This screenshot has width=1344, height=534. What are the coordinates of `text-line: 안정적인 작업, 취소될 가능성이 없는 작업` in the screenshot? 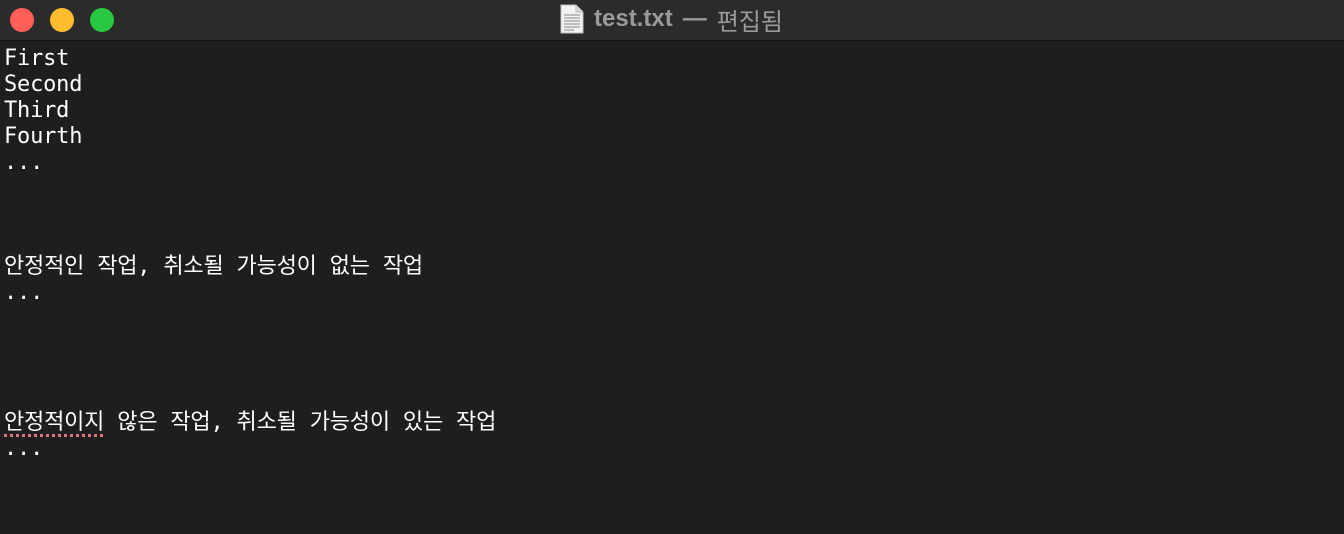 It's located at (672, 267).